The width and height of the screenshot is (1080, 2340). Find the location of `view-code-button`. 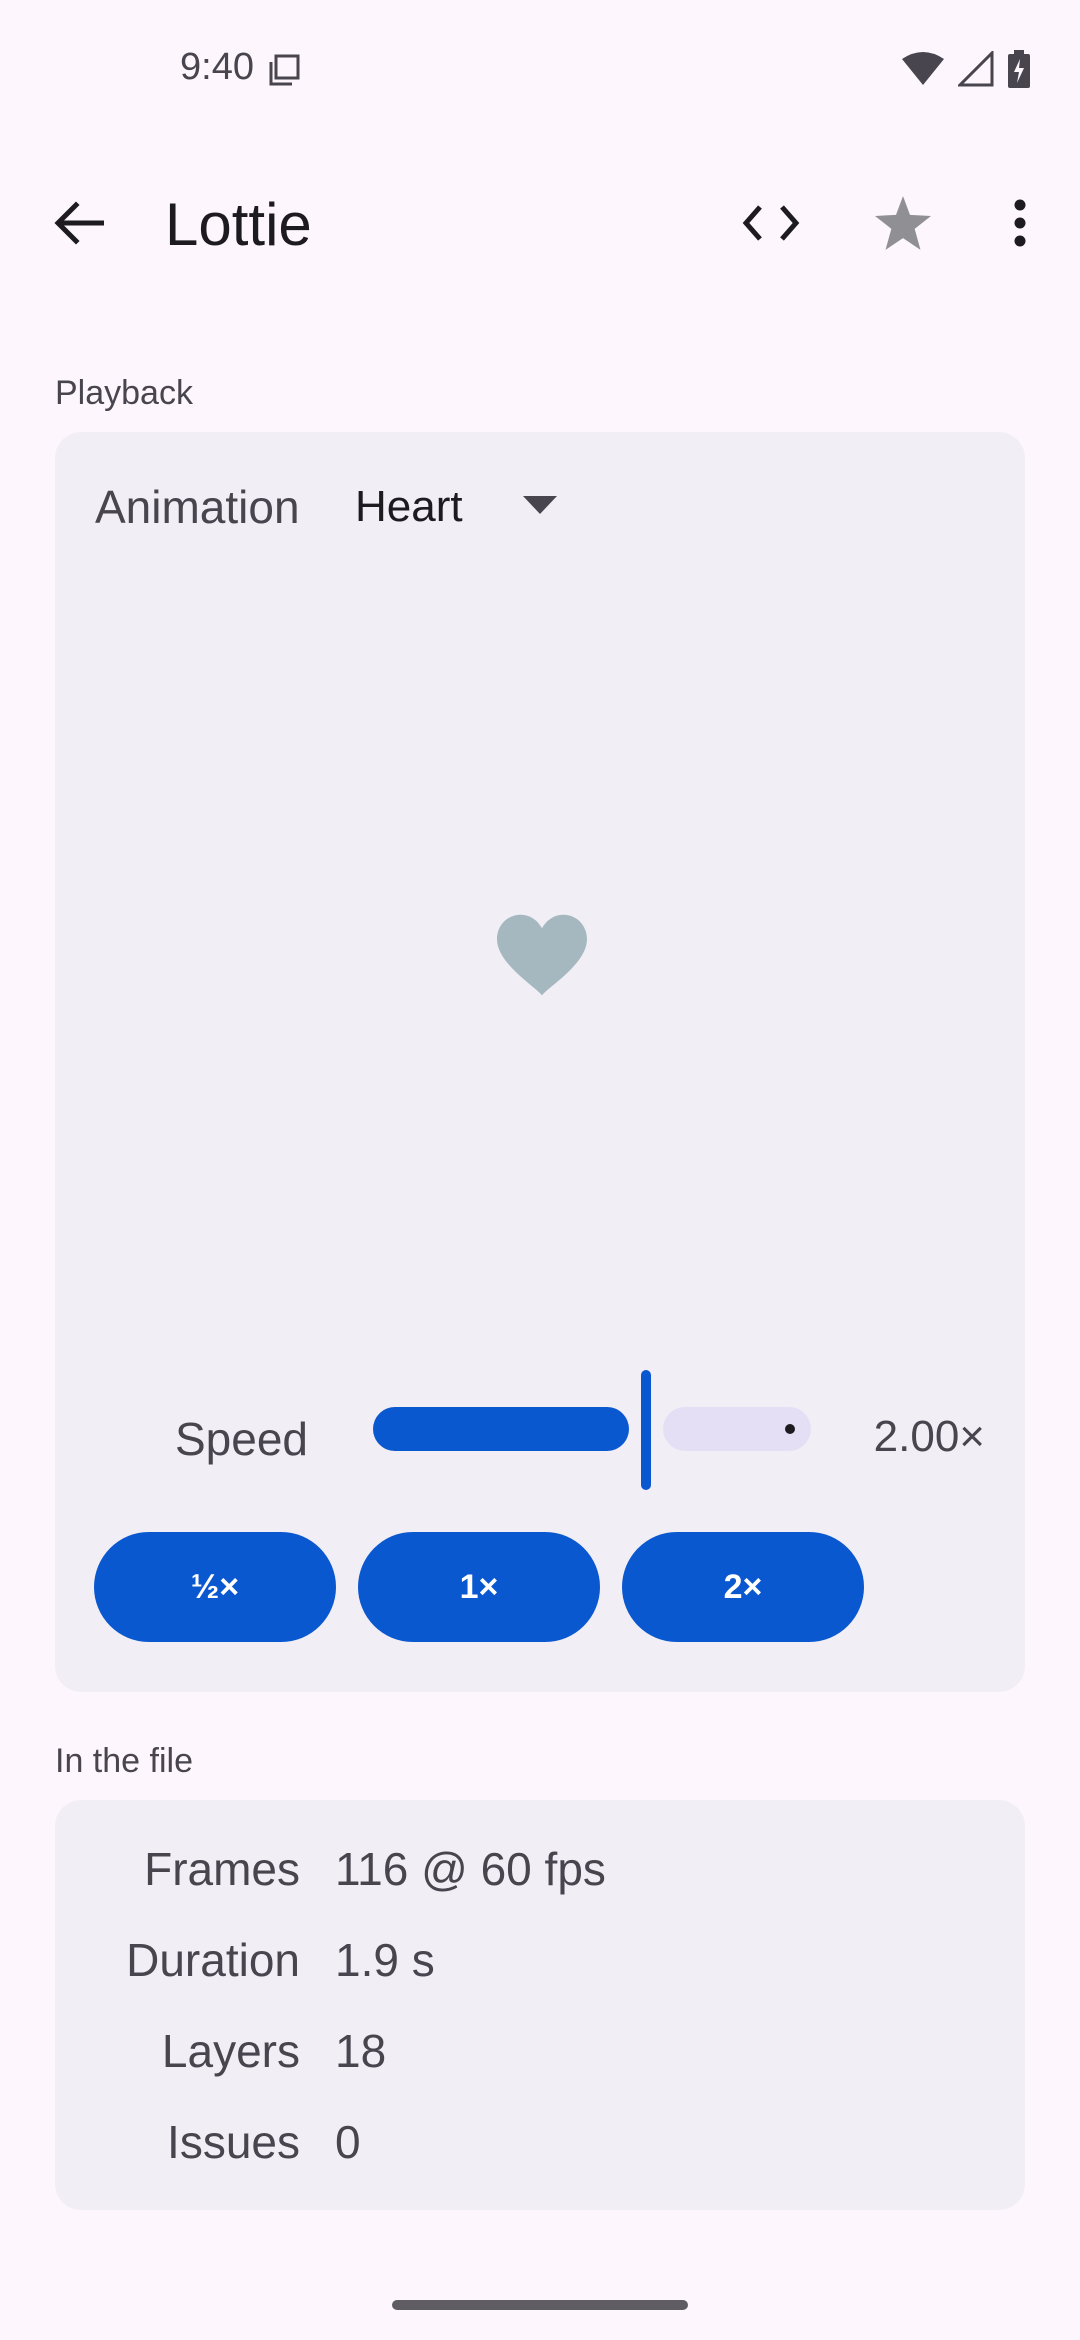

view-code-button is located at coordinates (771, 225).